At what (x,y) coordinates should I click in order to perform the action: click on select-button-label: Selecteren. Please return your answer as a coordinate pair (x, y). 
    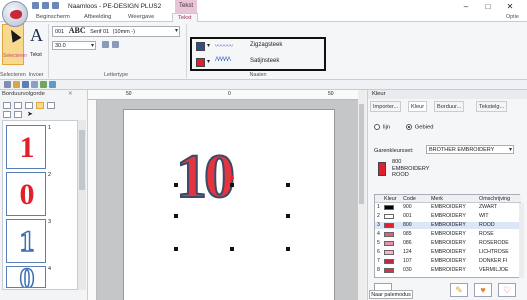
    Looking at the image, I should click on (15, 56).